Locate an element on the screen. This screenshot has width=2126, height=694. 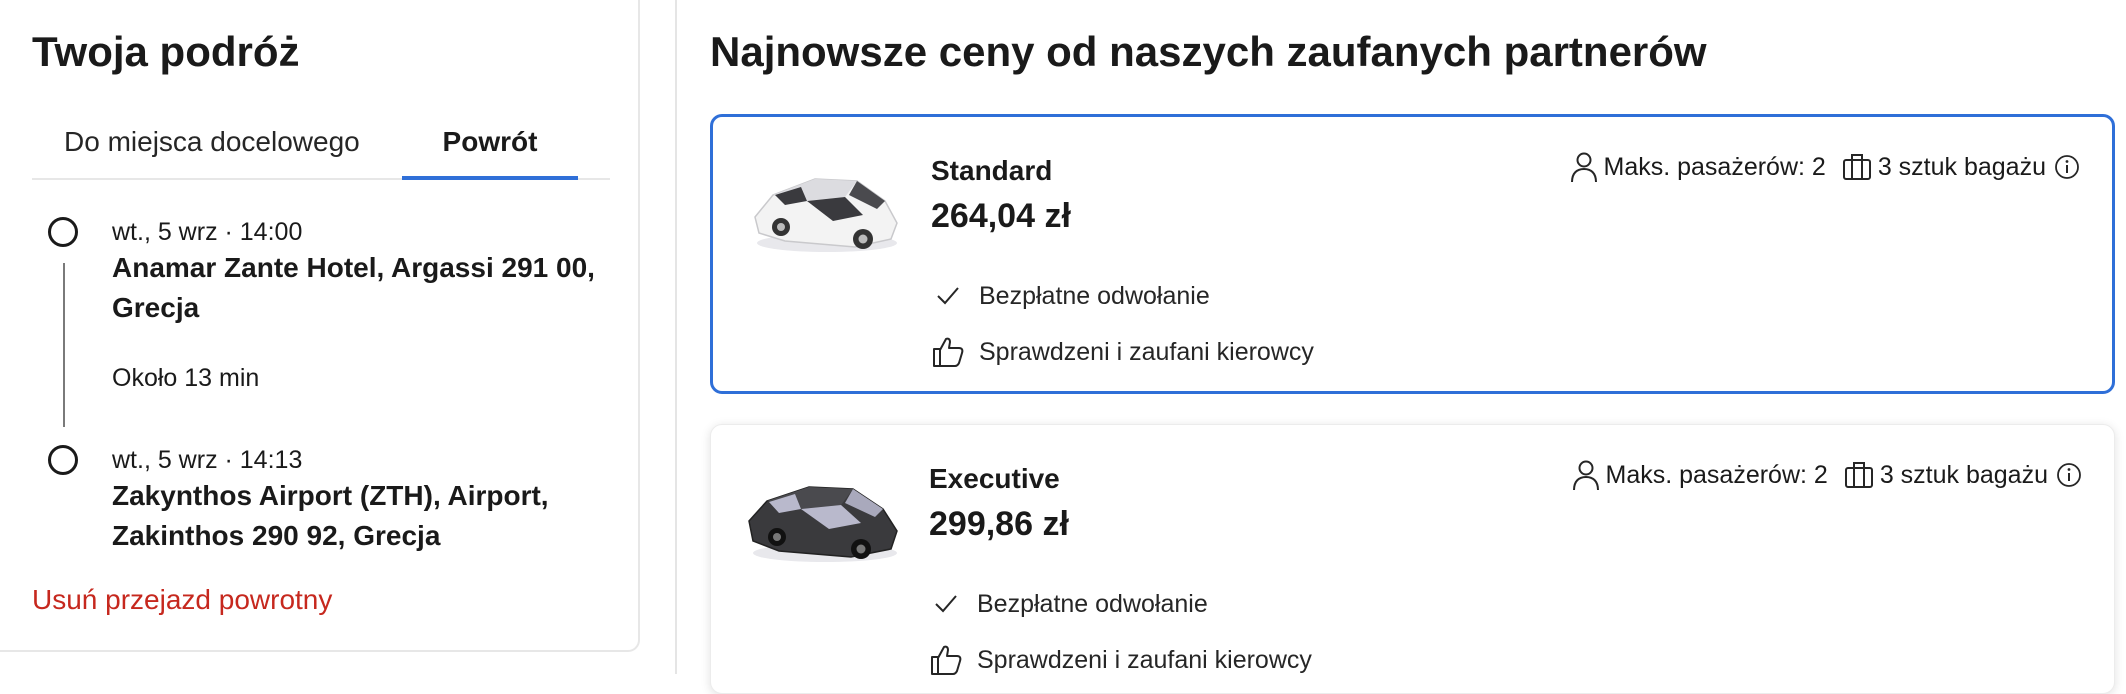
journey-title: Twoja podróż is located at coordinates (166, 51).